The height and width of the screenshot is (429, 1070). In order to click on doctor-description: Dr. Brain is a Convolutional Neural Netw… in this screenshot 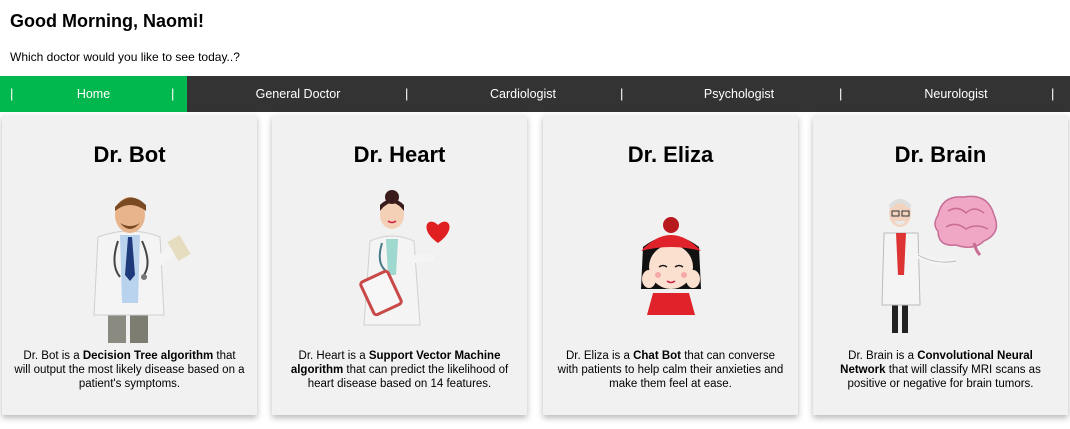, I will do `click(940, 370)`.